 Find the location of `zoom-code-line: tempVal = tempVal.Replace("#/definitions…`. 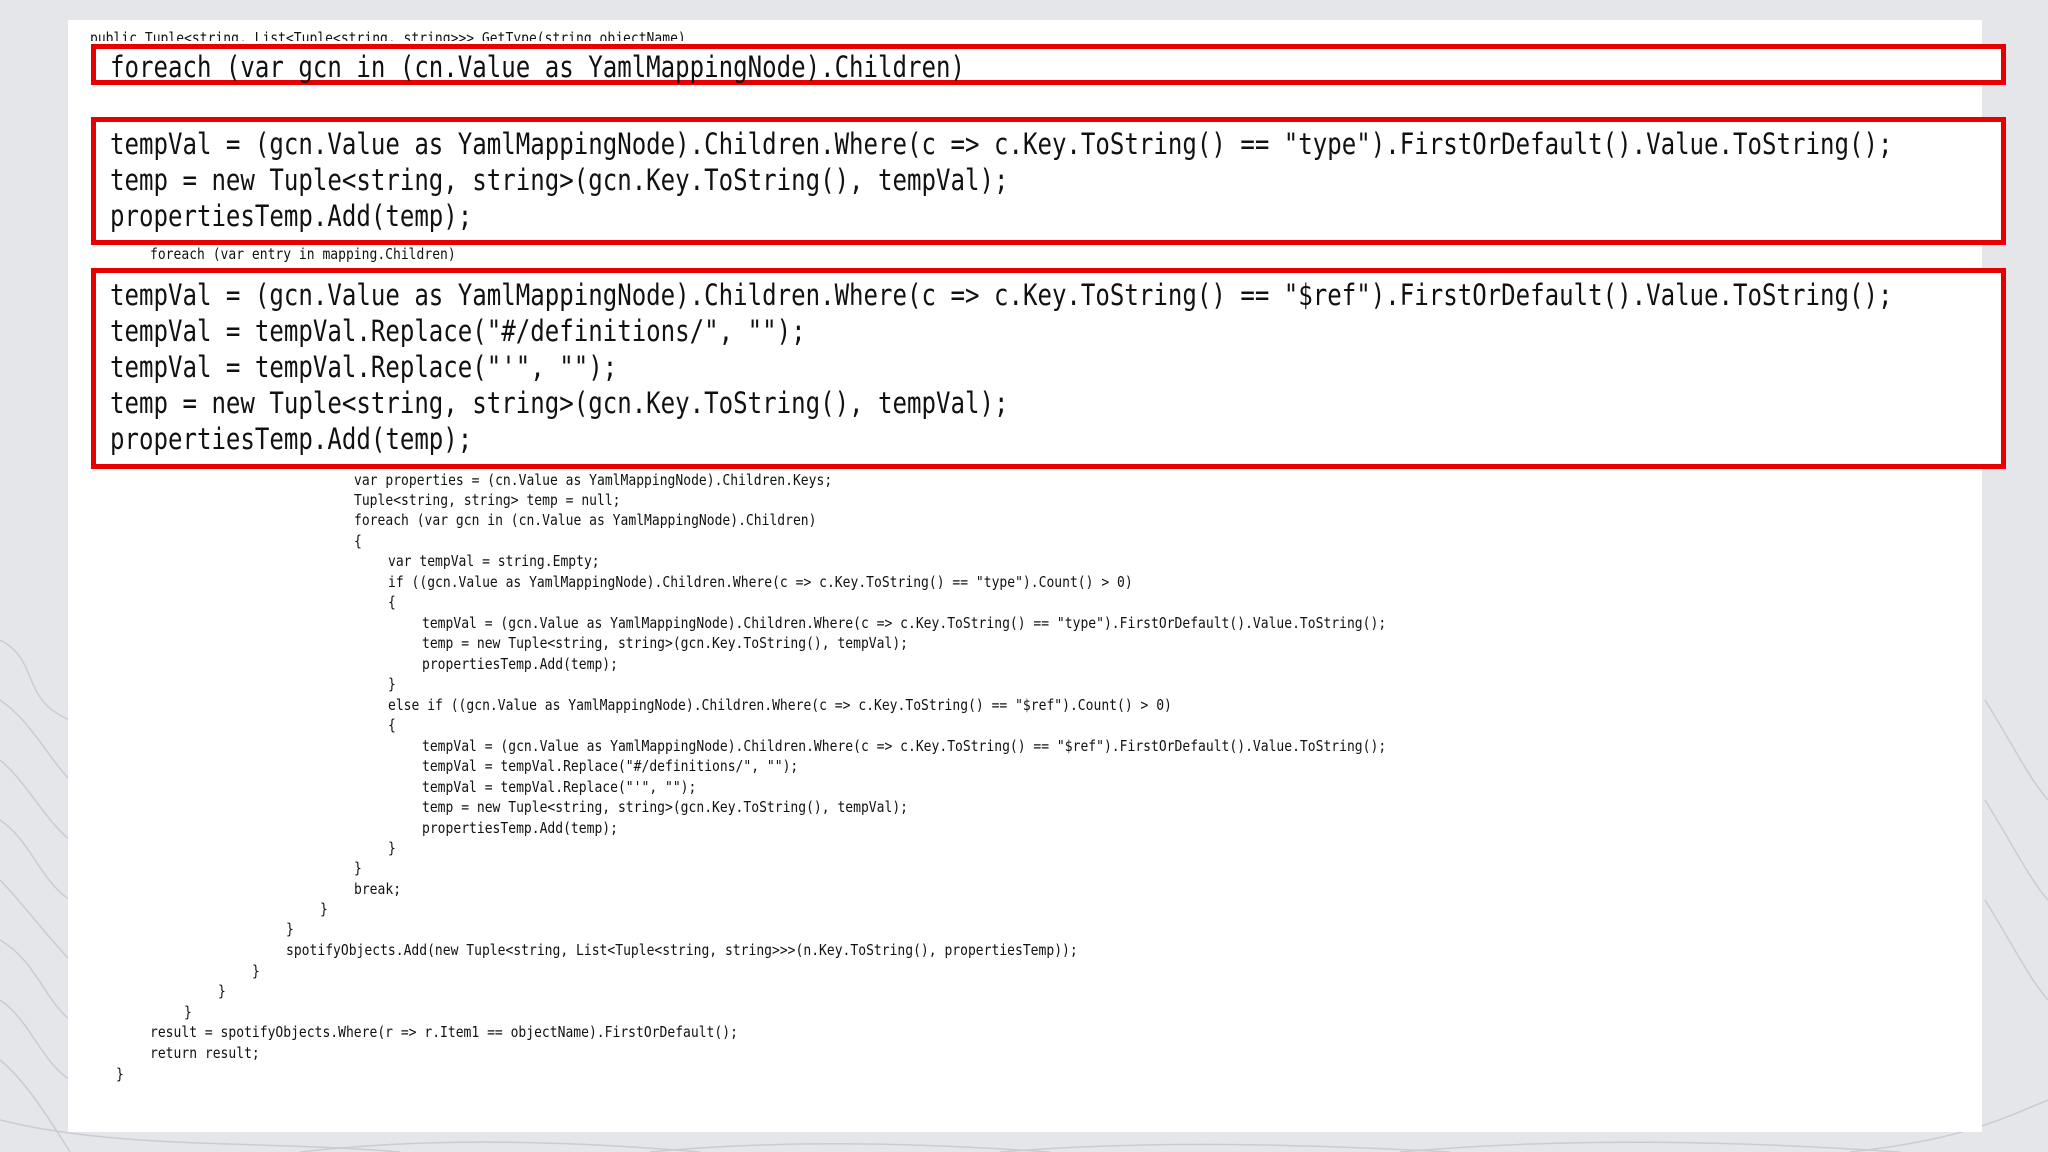

zoom-code-line: tempVal = tempVal.Replace("#/definitions… is located at coordinates (458, 331).